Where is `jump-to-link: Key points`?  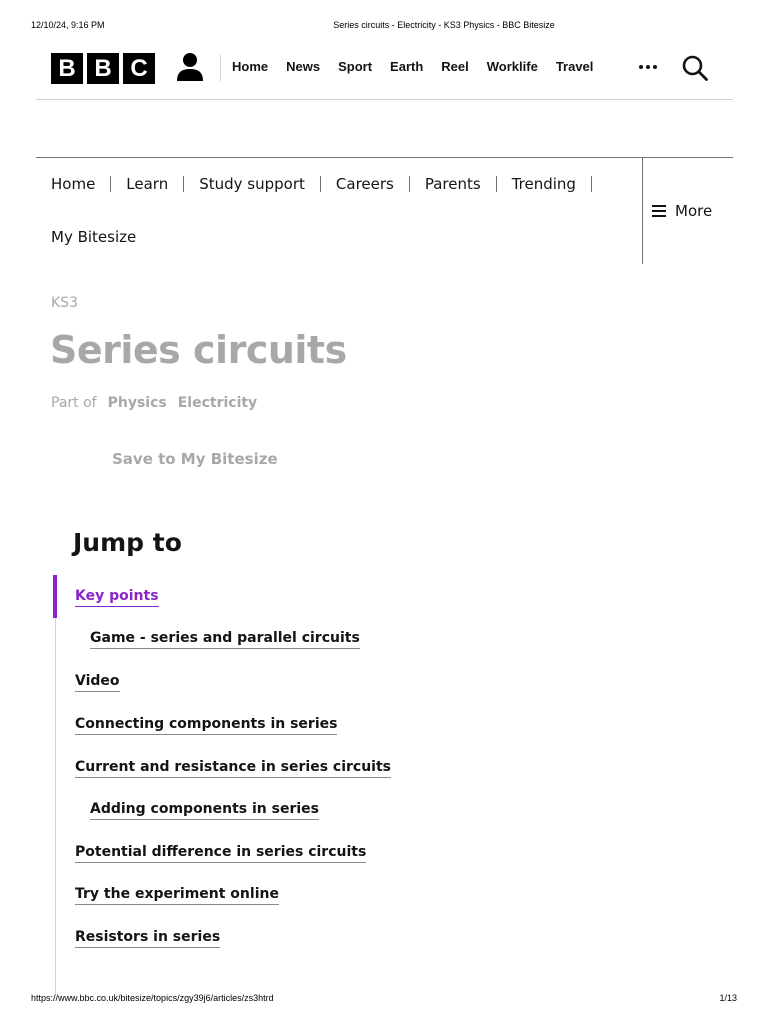 jump-to-link: Key points is located at coordinates (117, 597).